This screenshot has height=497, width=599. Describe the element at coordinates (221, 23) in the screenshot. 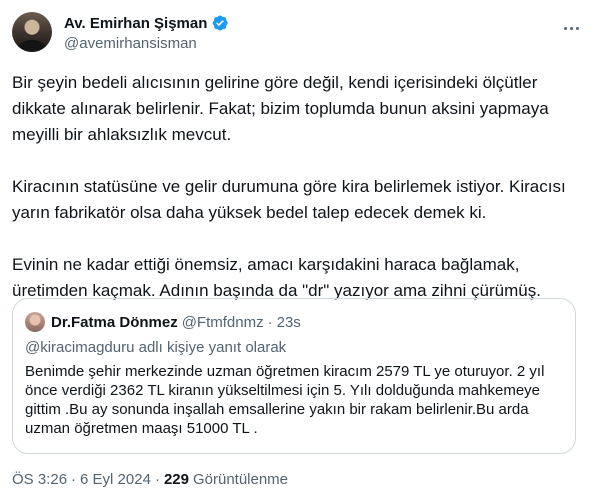

I see `verified-badge-icon` at that location.